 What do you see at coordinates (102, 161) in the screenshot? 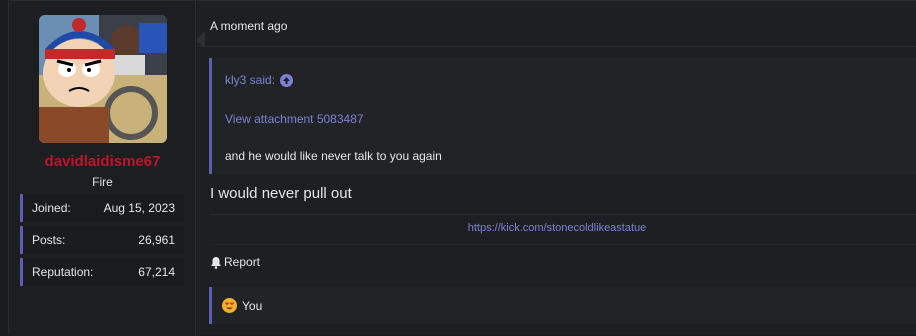
I see `username: davidlaidisme67` at bounding box center [102, 161].